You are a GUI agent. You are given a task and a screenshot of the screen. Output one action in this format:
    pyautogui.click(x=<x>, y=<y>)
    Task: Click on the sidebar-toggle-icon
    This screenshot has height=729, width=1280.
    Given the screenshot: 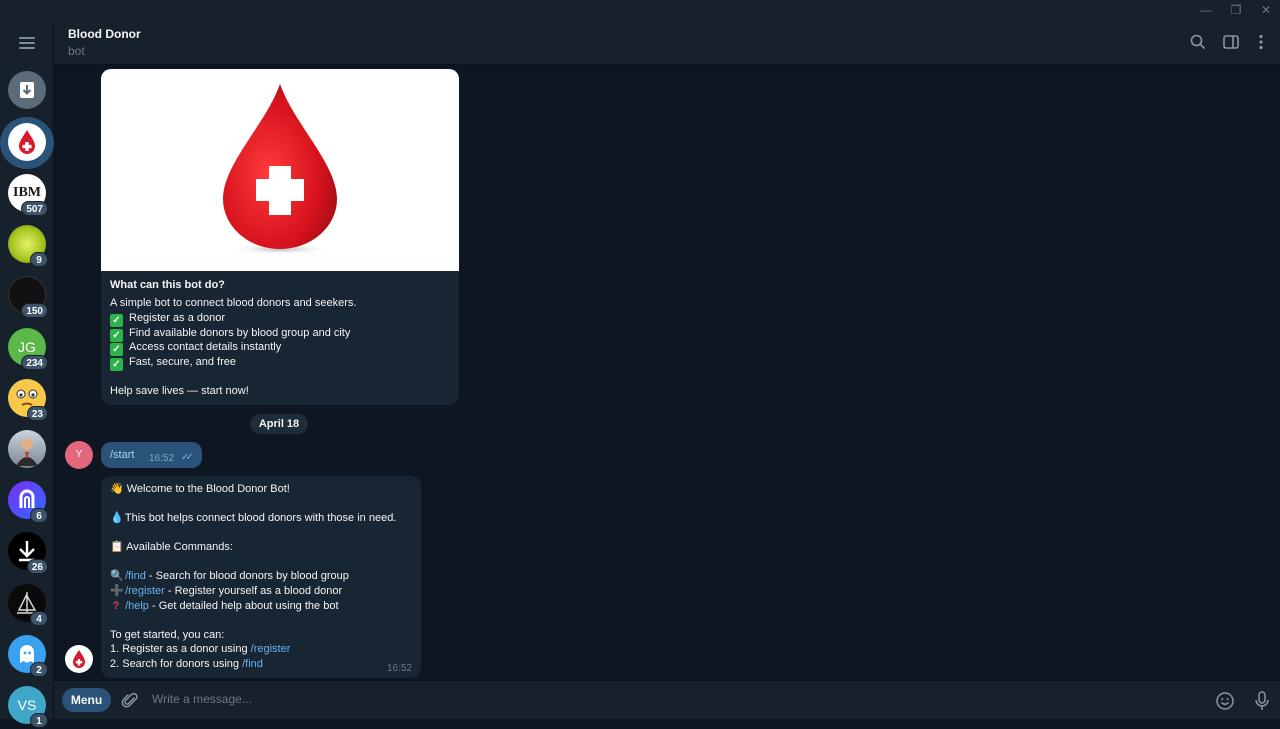 What is the action you would take?
    pyautogui.click(x=1231, y=42)
    